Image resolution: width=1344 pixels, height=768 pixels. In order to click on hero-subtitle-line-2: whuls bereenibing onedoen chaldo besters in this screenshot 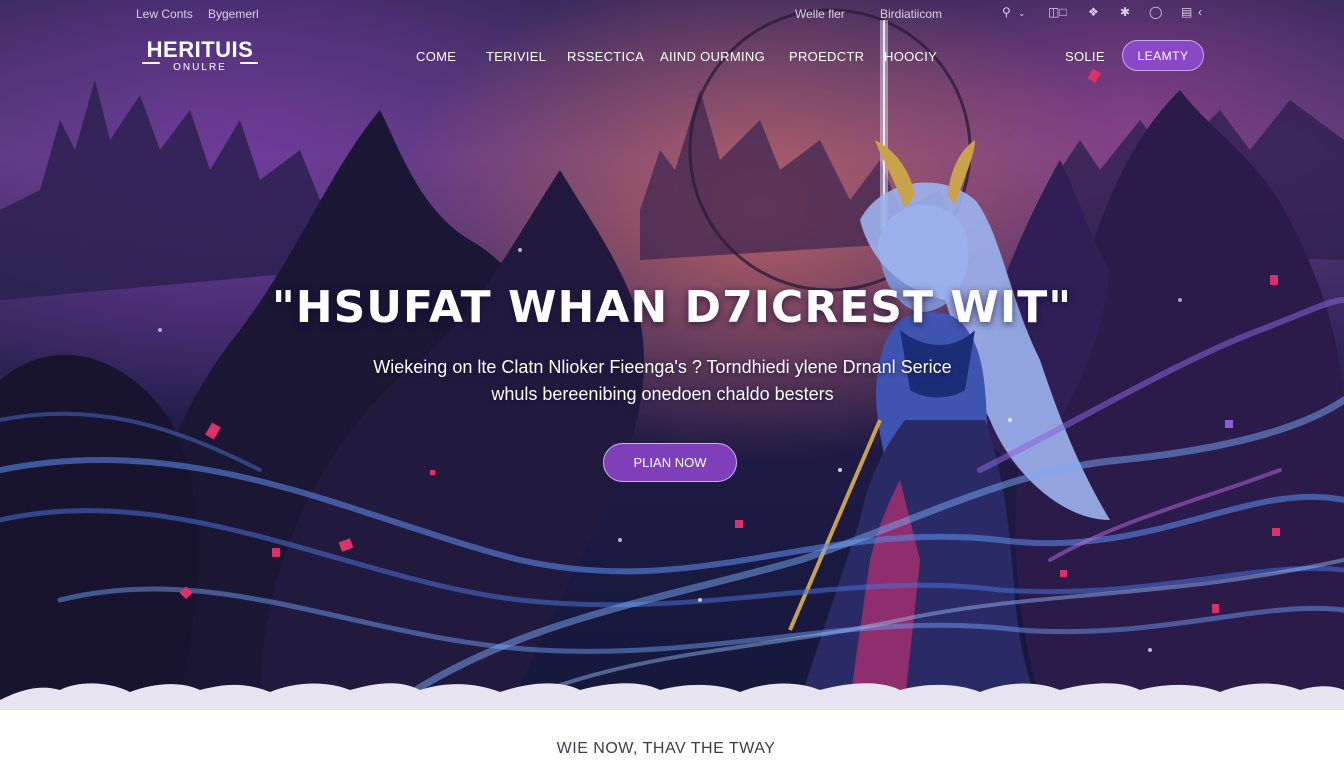, I will do `click(662, 394)`.